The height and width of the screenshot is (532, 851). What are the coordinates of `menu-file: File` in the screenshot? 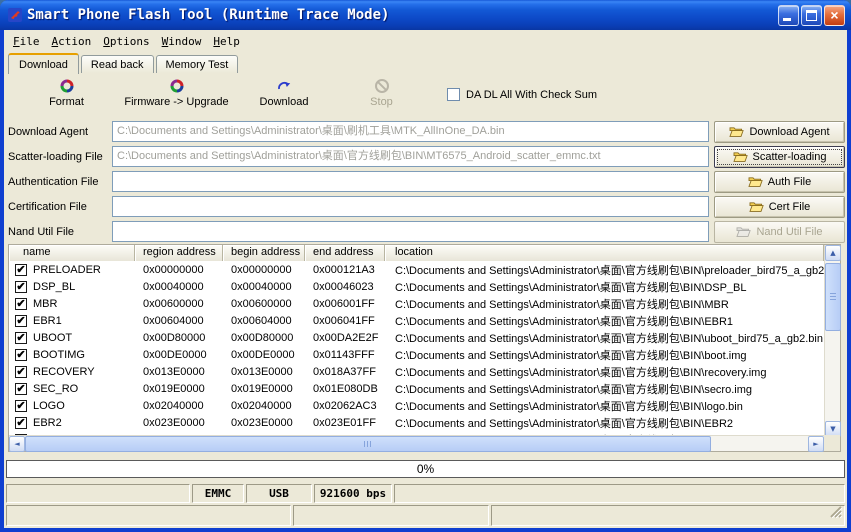 It's located at (26, 41).